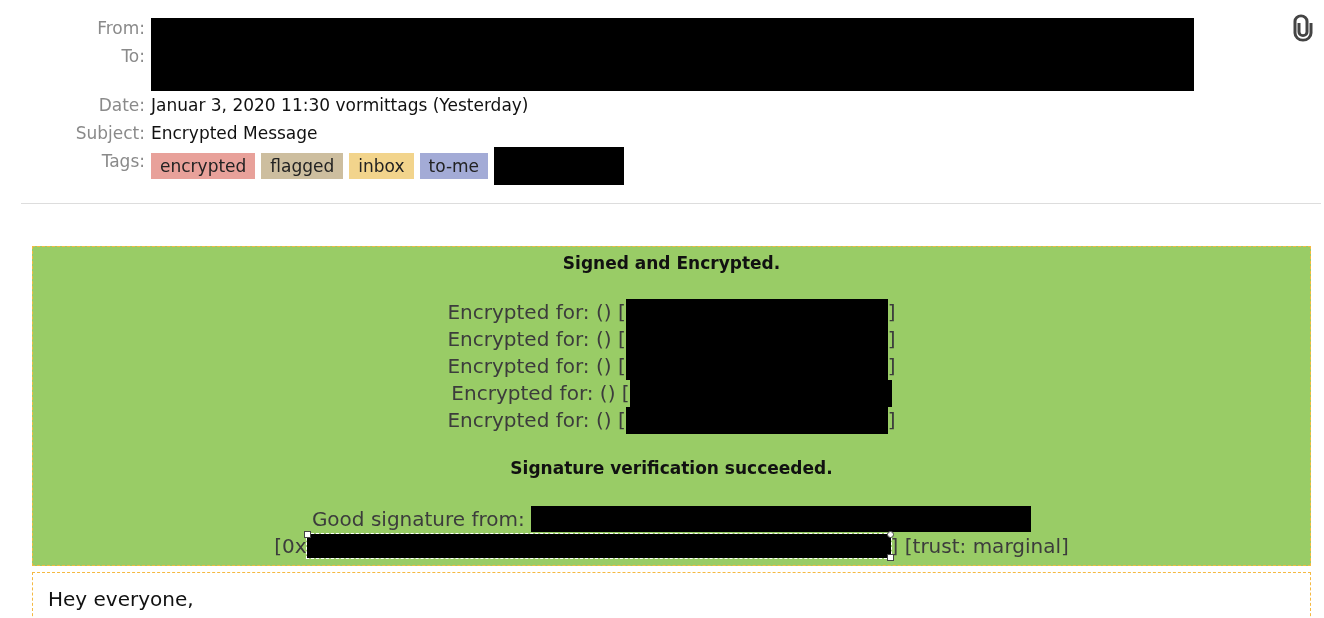 This screenshot has height=618, width=1324. What do you see at coordinates (290, 545) in the screenshot?
I see `key-prefix: [0x` at bounding box center [290, 545].